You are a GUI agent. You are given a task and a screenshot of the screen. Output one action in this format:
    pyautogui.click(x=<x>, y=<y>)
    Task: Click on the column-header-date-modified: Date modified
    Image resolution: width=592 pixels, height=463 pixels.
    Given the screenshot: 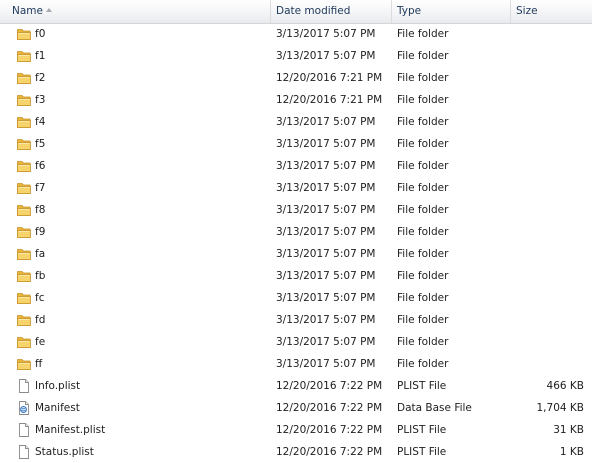 What is the action you would take?
    pyautogui.click(x=331, y=11)
    